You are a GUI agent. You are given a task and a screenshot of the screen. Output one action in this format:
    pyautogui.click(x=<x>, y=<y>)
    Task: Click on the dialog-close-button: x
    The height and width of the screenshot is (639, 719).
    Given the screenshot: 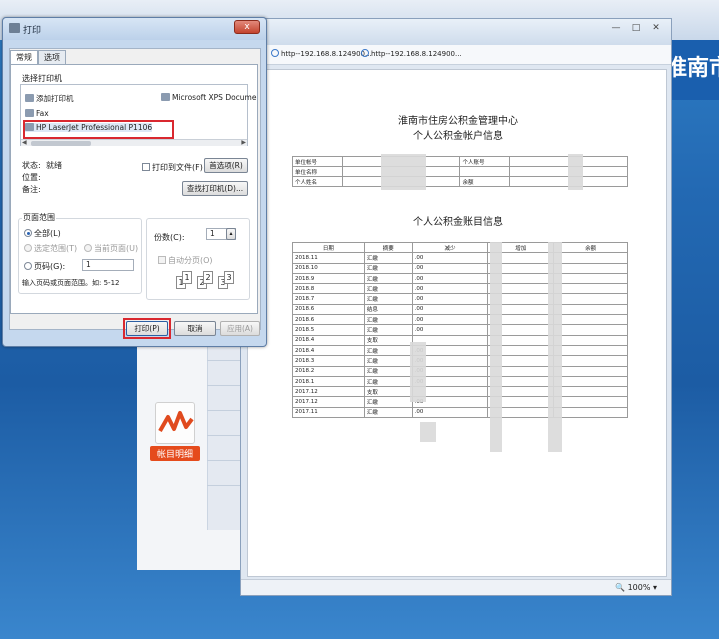 What is the action you would take?
    pyautogui.click(x=247, y=27)
    